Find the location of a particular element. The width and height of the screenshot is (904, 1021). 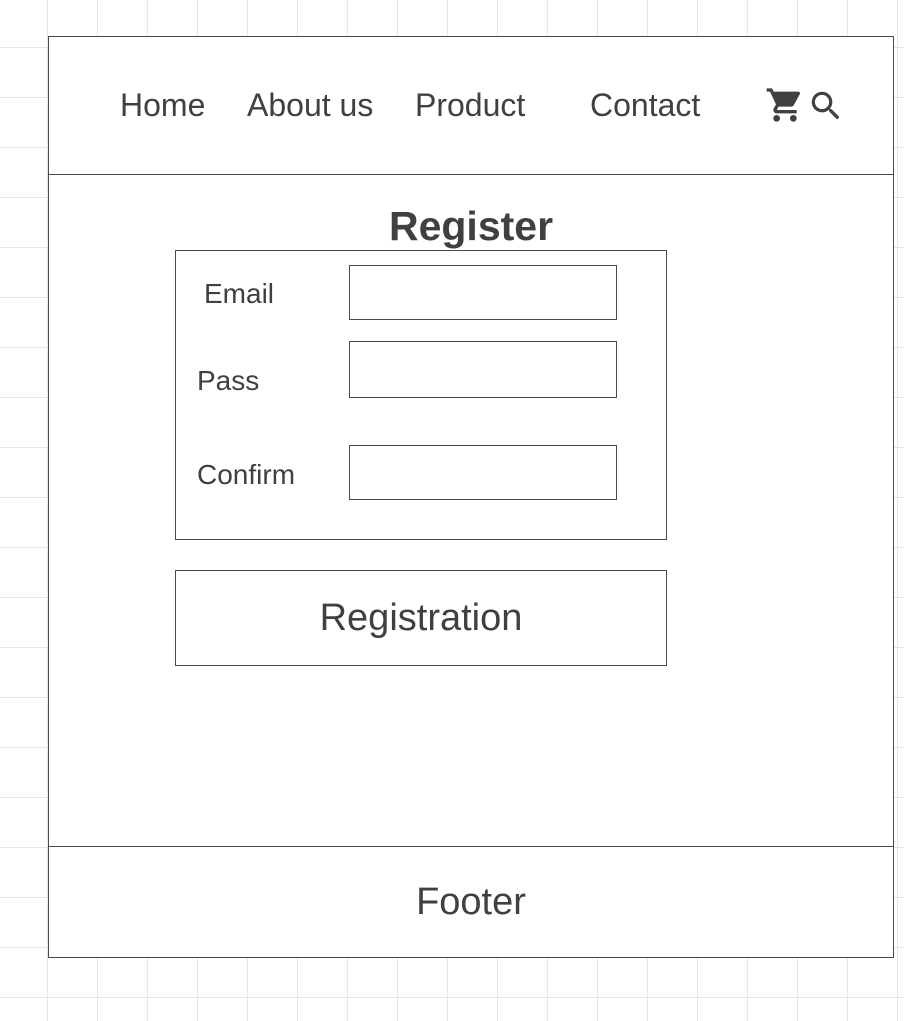

search-icon is located at coordinates (826, 106).